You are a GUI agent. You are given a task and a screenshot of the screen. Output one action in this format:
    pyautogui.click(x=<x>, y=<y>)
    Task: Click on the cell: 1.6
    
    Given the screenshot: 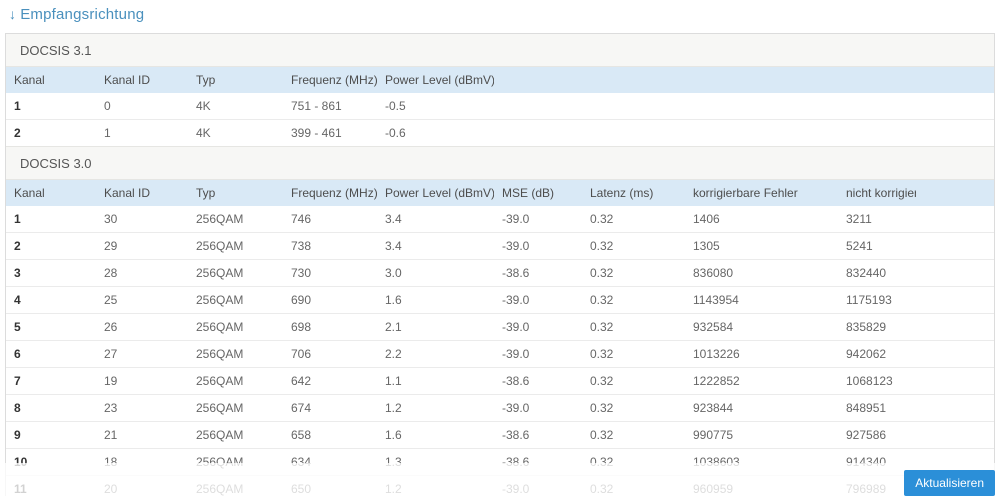 What is the action you would take?
    pyautogui.click(x=435, y=435)
    